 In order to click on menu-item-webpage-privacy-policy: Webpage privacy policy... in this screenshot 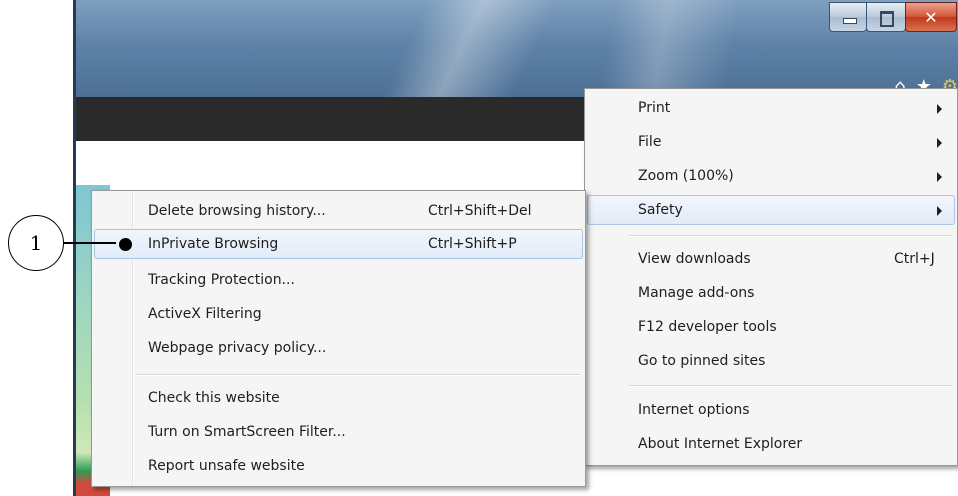, I will do `click(338, 348)`.